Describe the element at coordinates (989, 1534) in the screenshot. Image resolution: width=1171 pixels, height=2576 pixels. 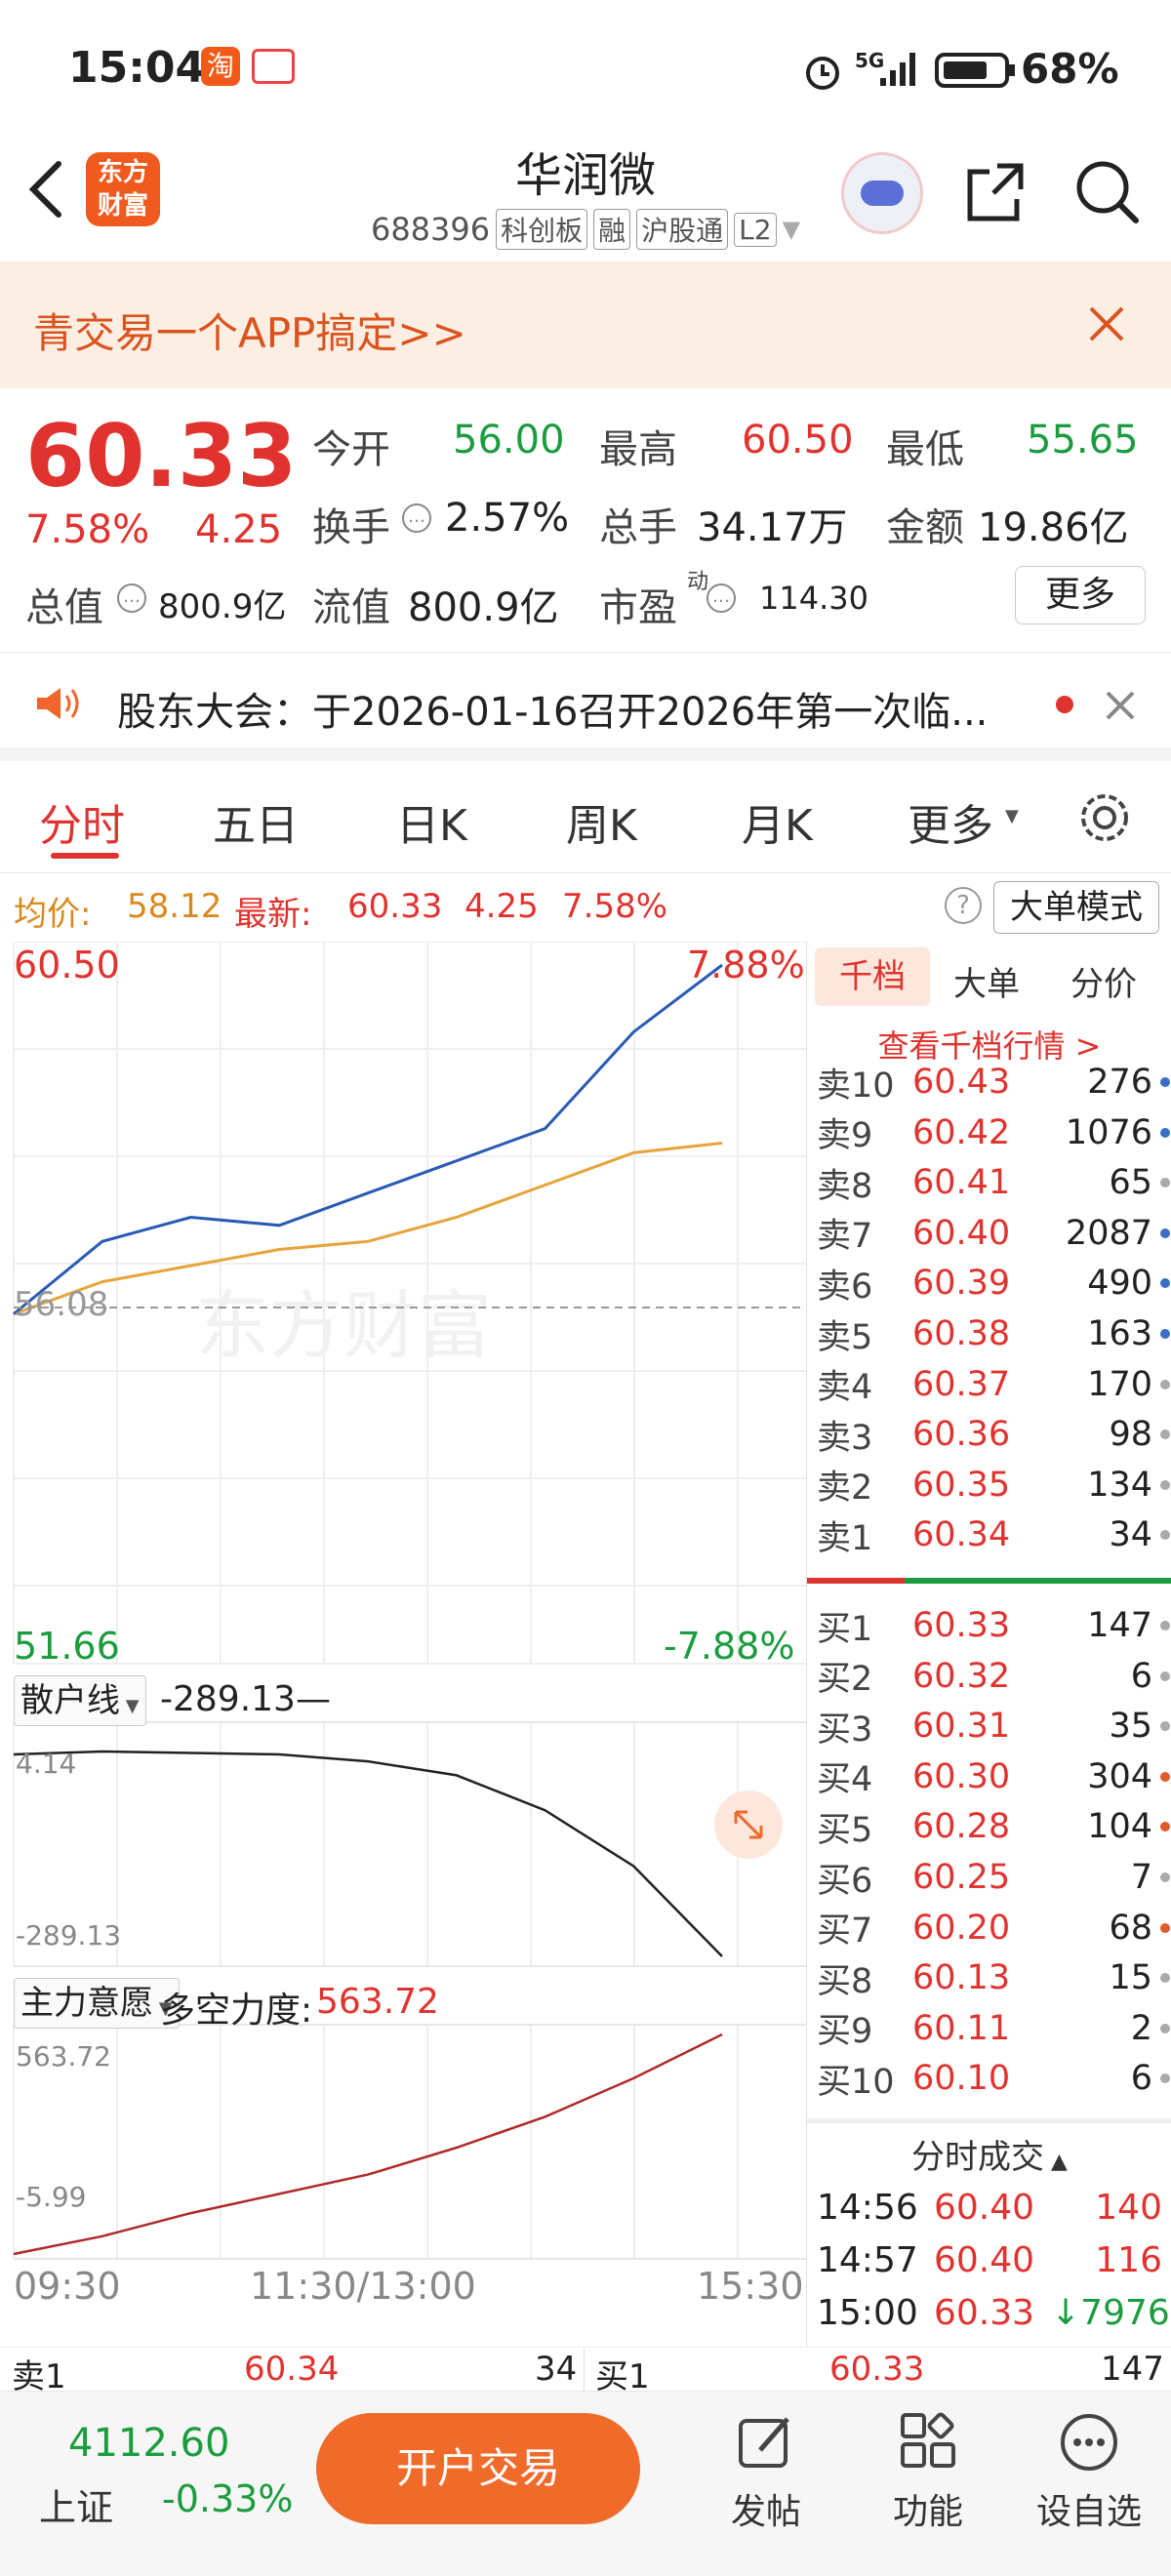
I see `ask-row: 卖1 60.34 34` at that location.